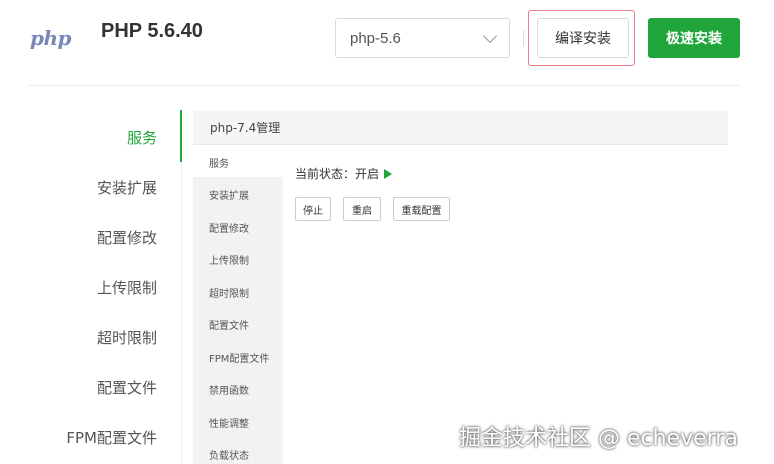 The image size is (774, 464). I want to click on sub-nav-item-service: 服务, so click(219, 162).